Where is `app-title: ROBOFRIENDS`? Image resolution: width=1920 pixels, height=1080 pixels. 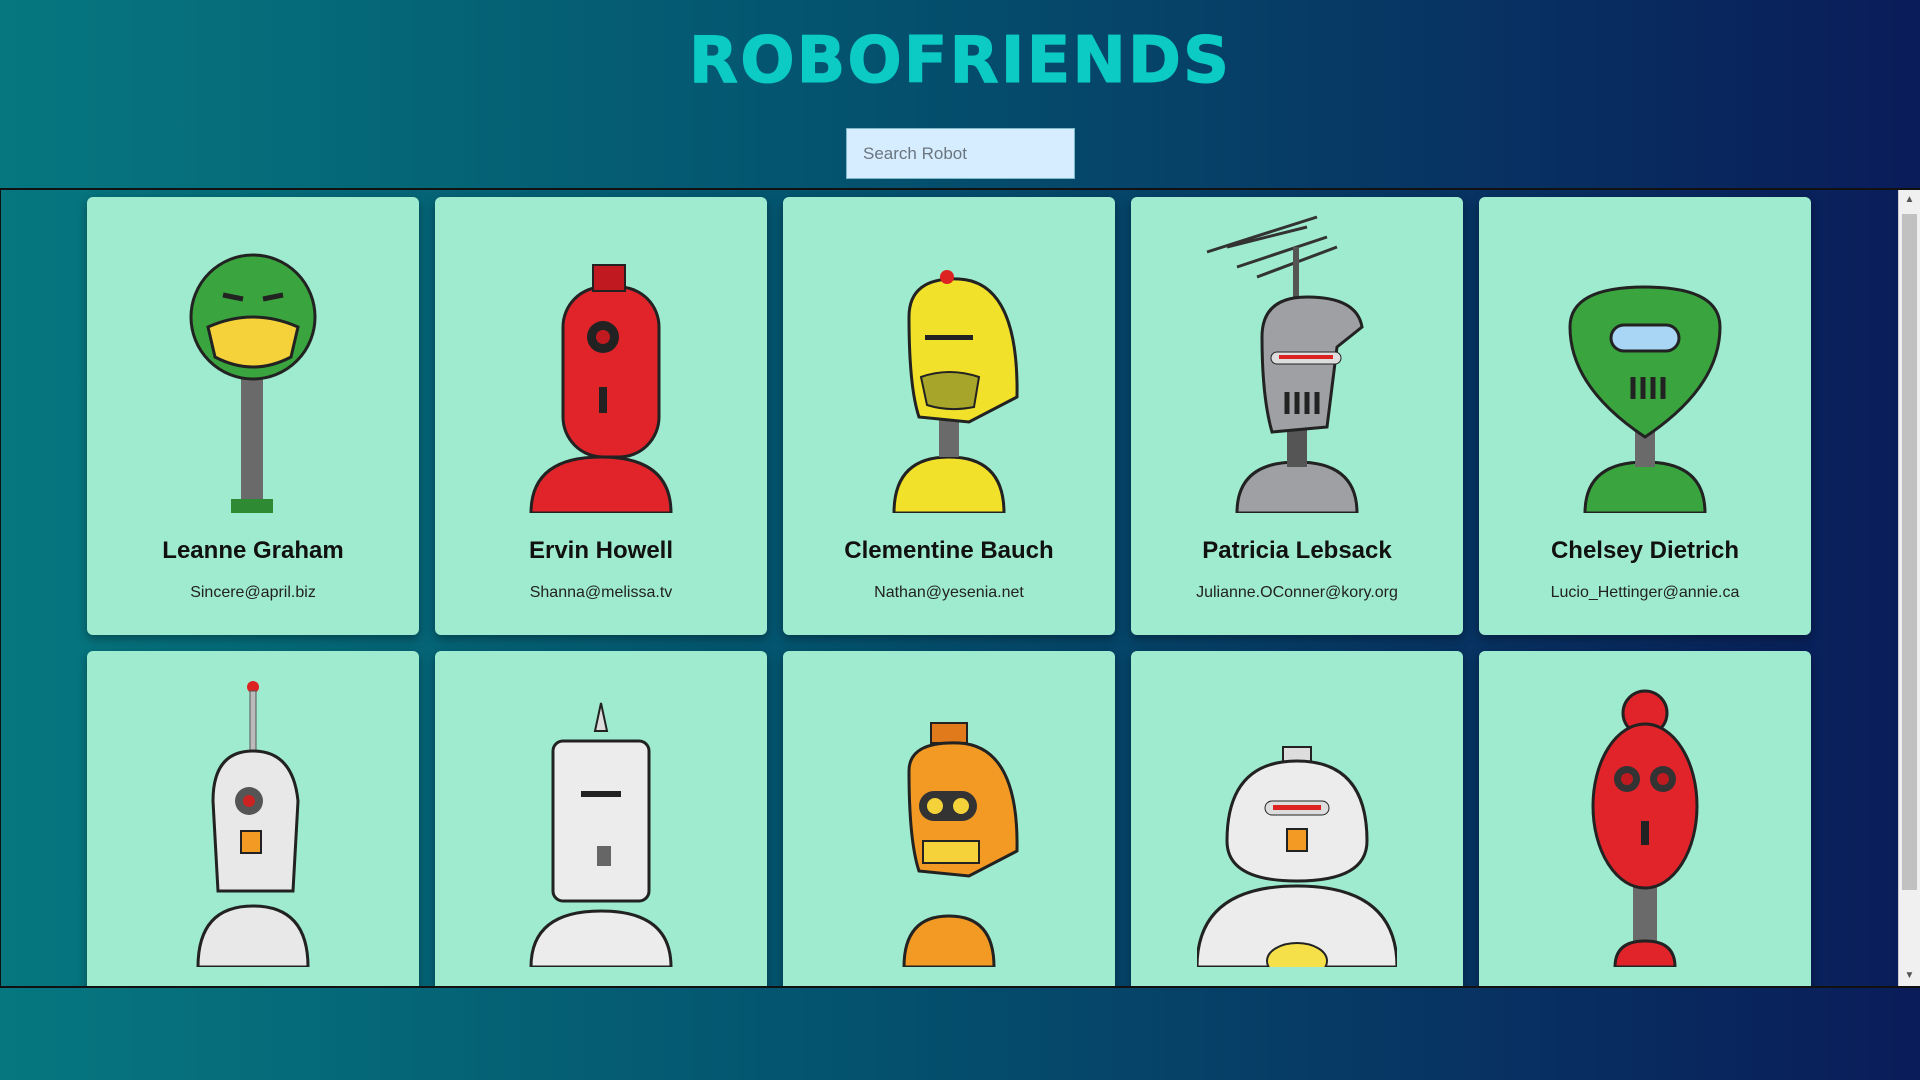
app-title: ROBOFRIENDS is located at coordinates (960, 61).